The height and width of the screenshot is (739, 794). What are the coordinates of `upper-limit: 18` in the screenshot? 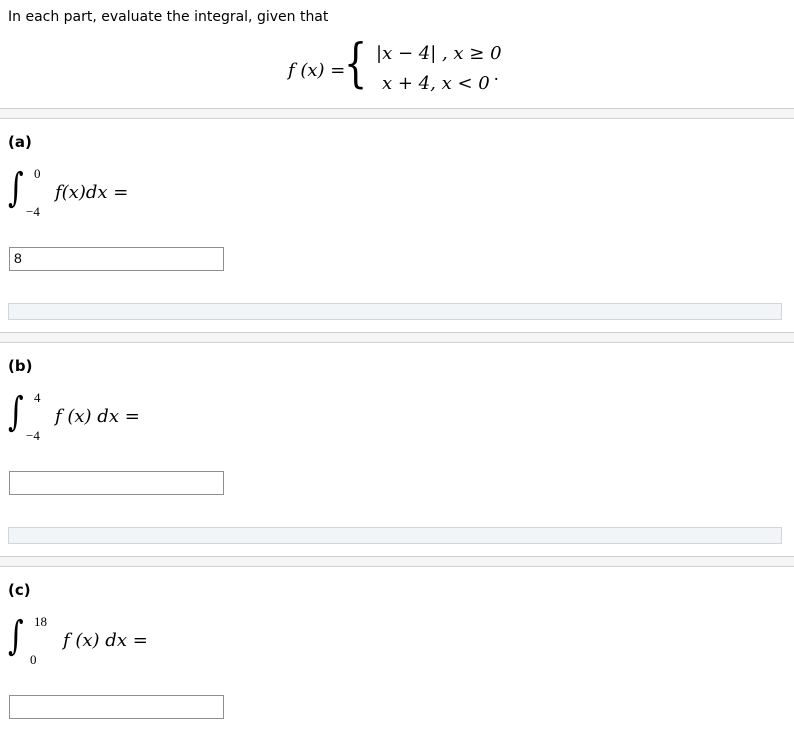 It's located at (40, 621).